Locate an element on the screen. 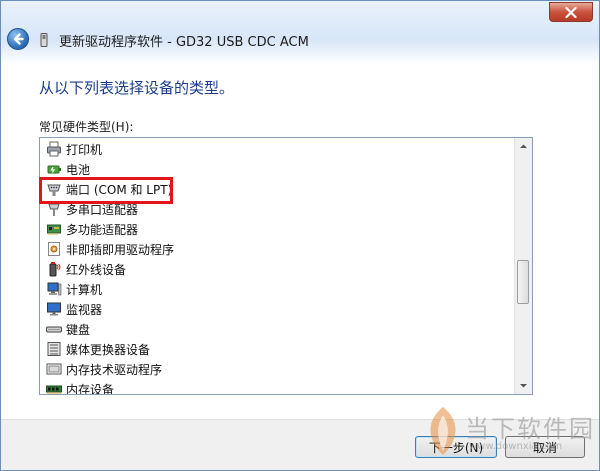 The image size is (600, 471). list-item-battery: 电池 is located at coordinates (68, 169).